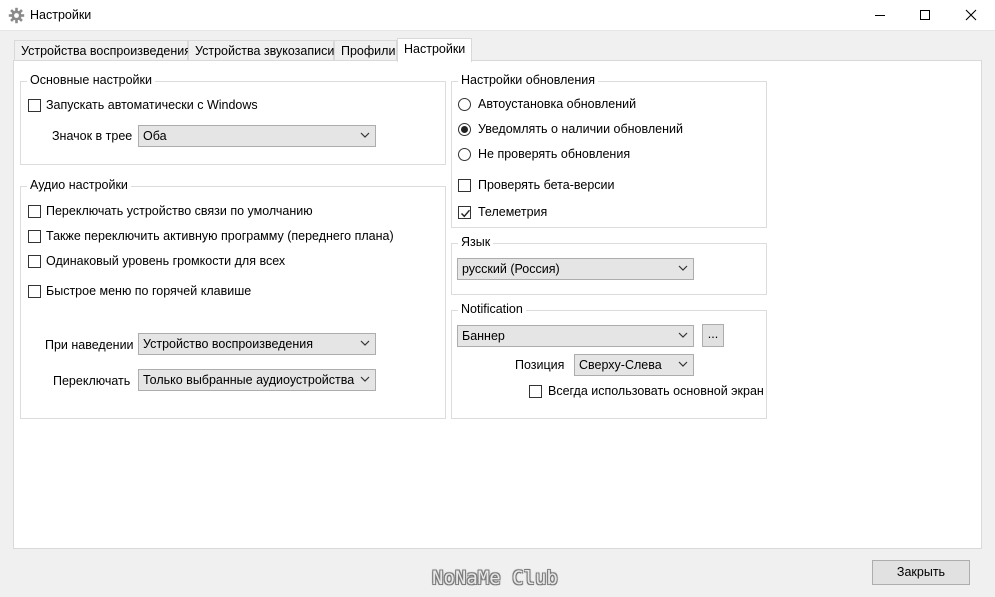  I want to click on hotkey-menu-label: Быстрое меню по горячей клавише, so click(149, 291).